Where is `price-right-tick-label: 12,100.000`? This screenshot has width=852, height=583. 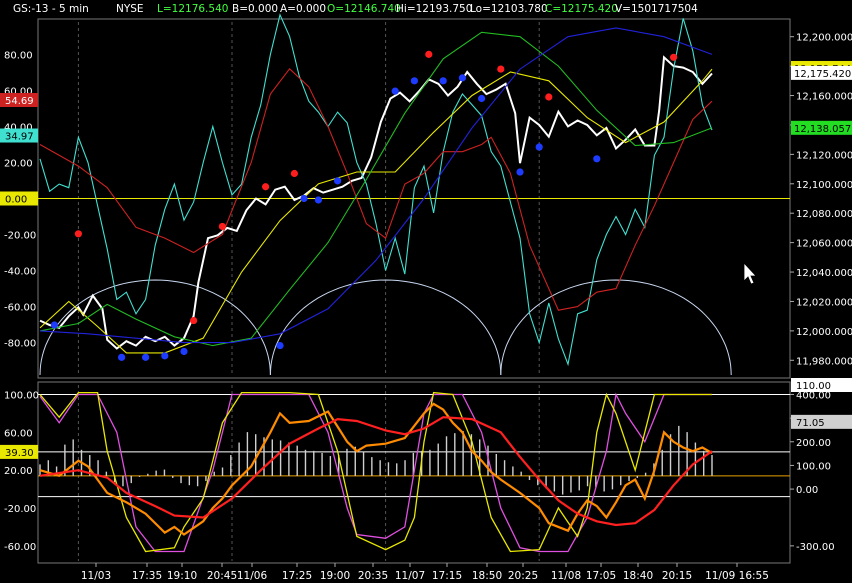 price-right-tick-label: 12,100.000 is located at coordinates (824, 185).